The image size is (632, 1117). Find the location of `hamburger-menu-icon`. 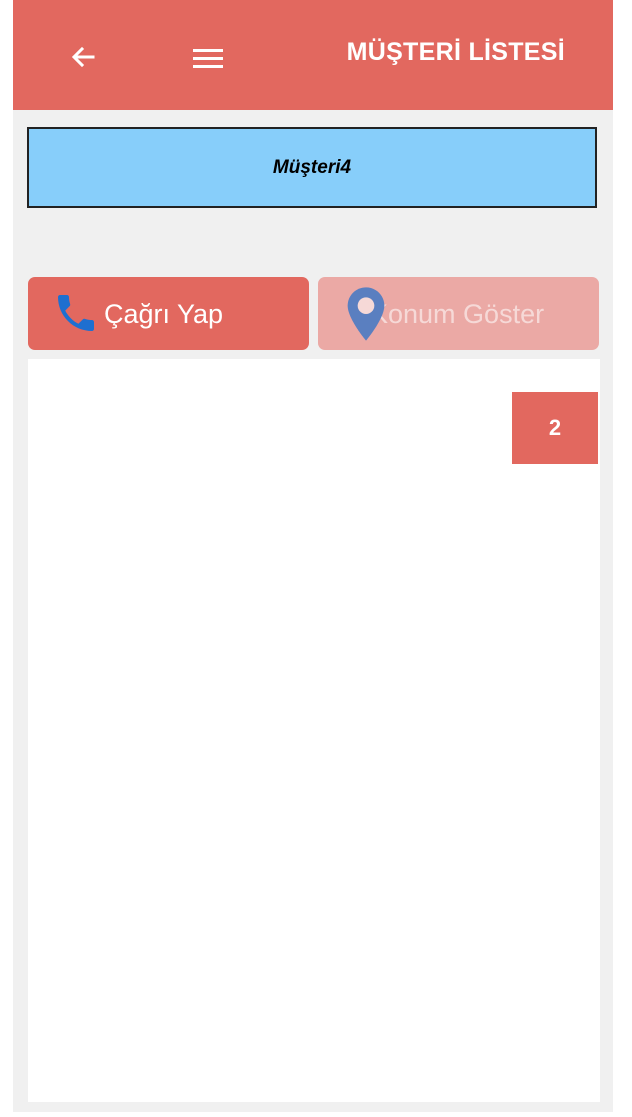

hamburger-menu-icon is located at coordinates (208, 58).